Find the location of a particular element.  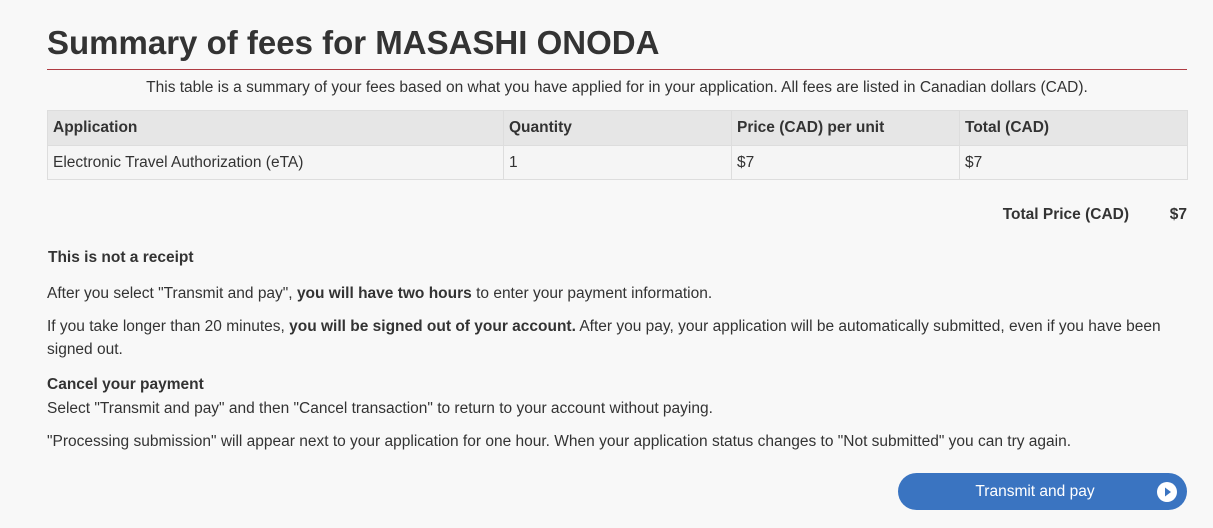

play-circle-icon is located at coordinates (1167, 492).